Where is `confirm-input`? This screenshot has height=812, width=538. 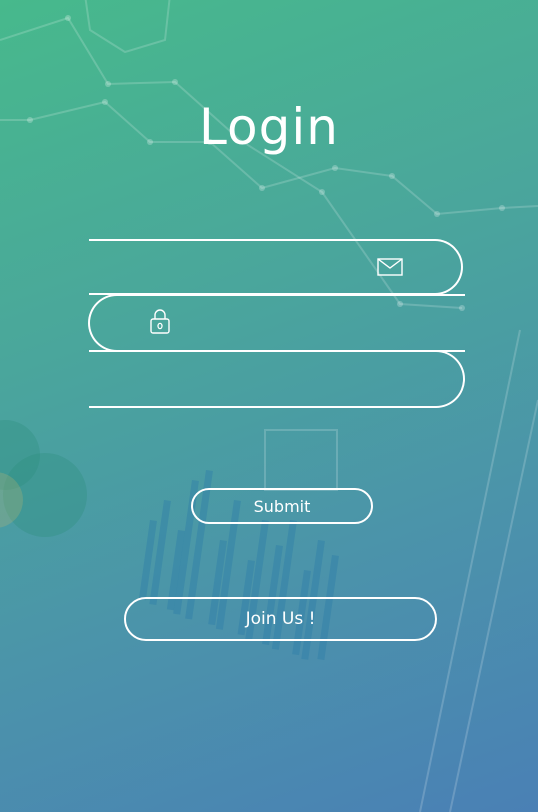 confirm-input is located at coordinates (276, 379).